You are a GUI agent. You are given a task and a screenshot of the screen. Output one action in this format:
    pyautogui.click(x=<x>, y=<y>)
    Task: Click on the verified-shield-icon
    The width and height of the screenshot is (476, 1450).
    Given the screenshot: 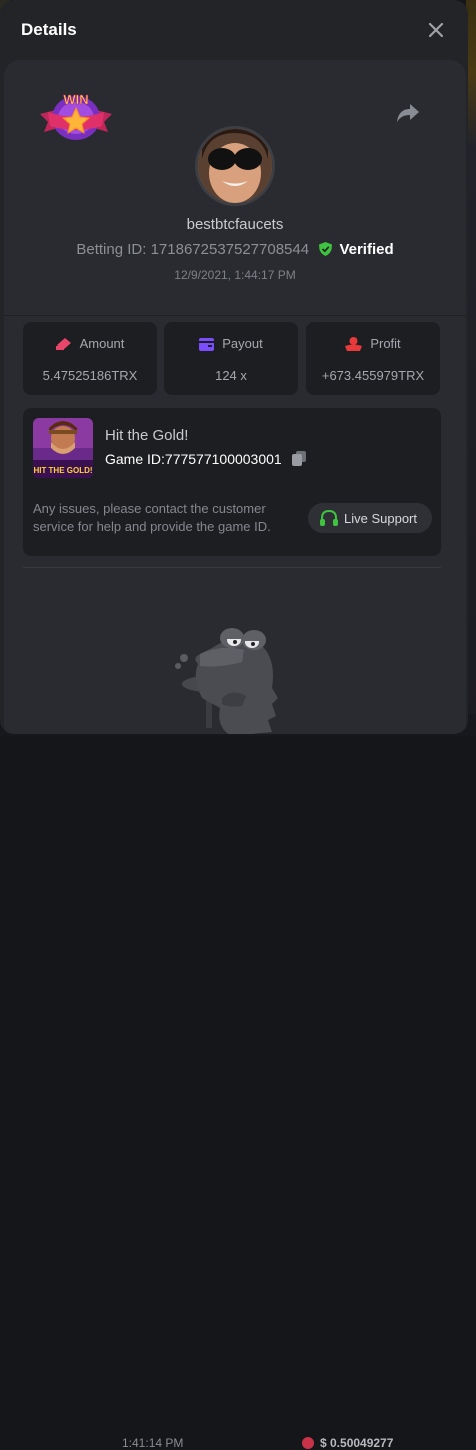 What is the action you would take?
    pyautogui.click(x=326, y=249)
    